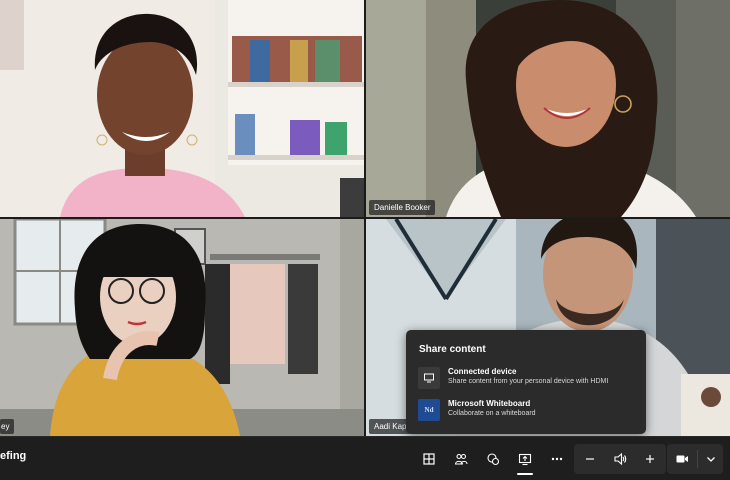  I want to click on share-button, so click(525, 461).